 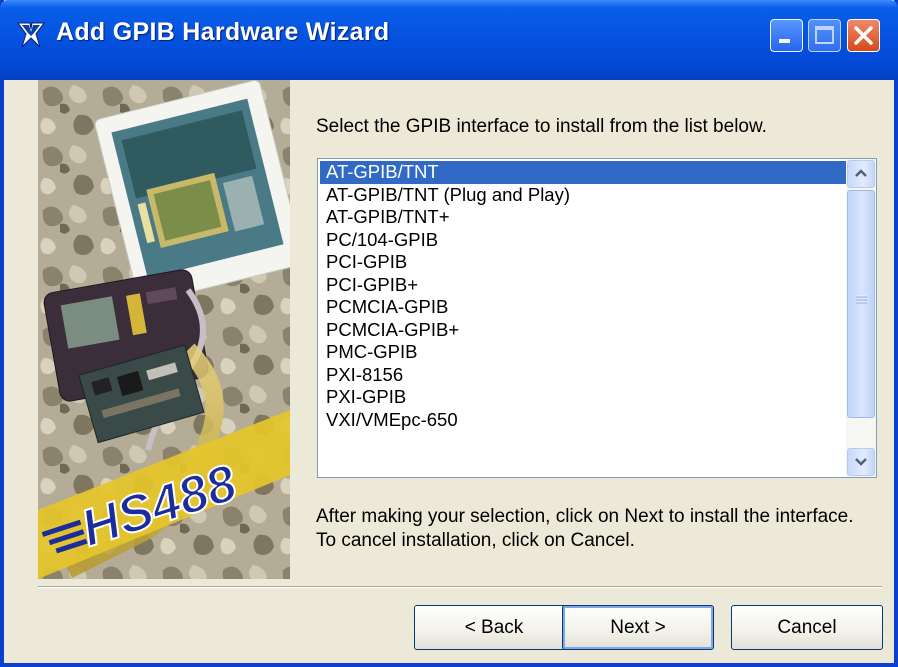 I want to click on list-item: PXI-GPIB, so click(x=584, y=397).